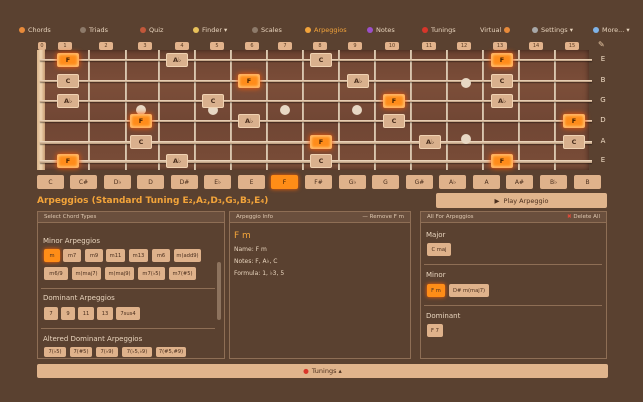 The height and width of the screenshot is (402, 643). Describe the element at coordinates (150, 182) in the screenshot. I see `key-button: D` at that location.